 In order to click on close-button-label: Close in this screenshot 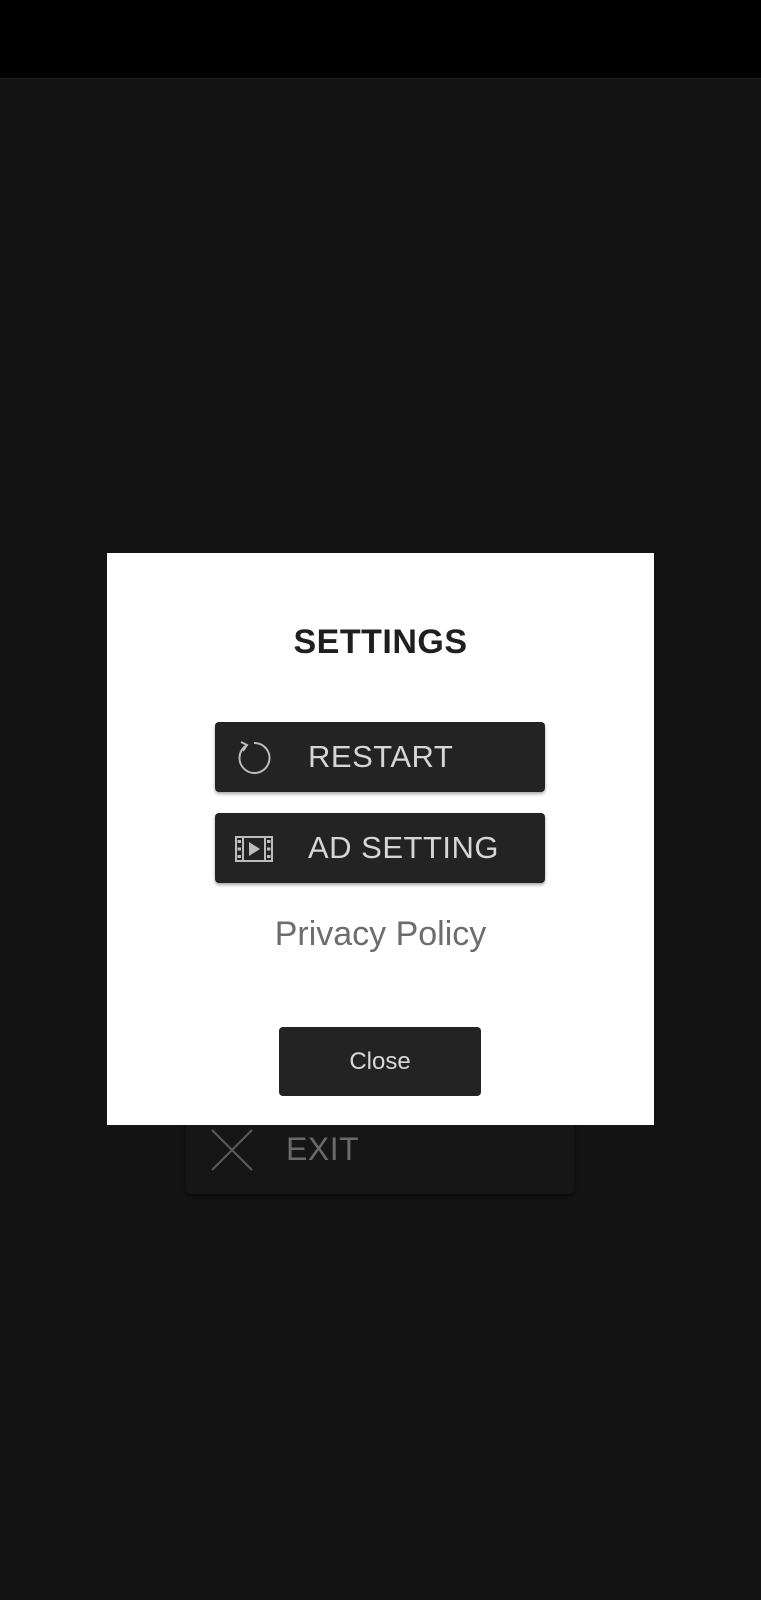, I will do `click(380, 1061)`.